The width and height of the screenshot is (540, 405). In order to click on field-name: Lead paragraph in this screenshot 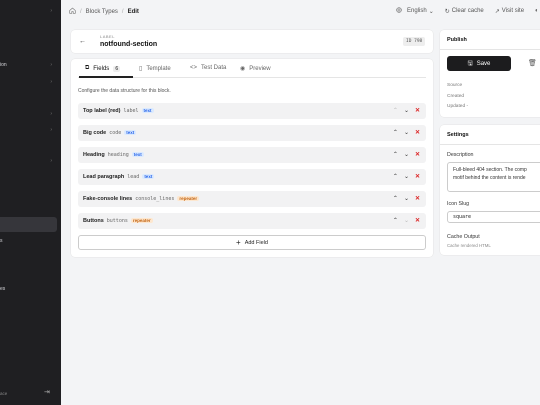, I will do `click(104, 177)`.